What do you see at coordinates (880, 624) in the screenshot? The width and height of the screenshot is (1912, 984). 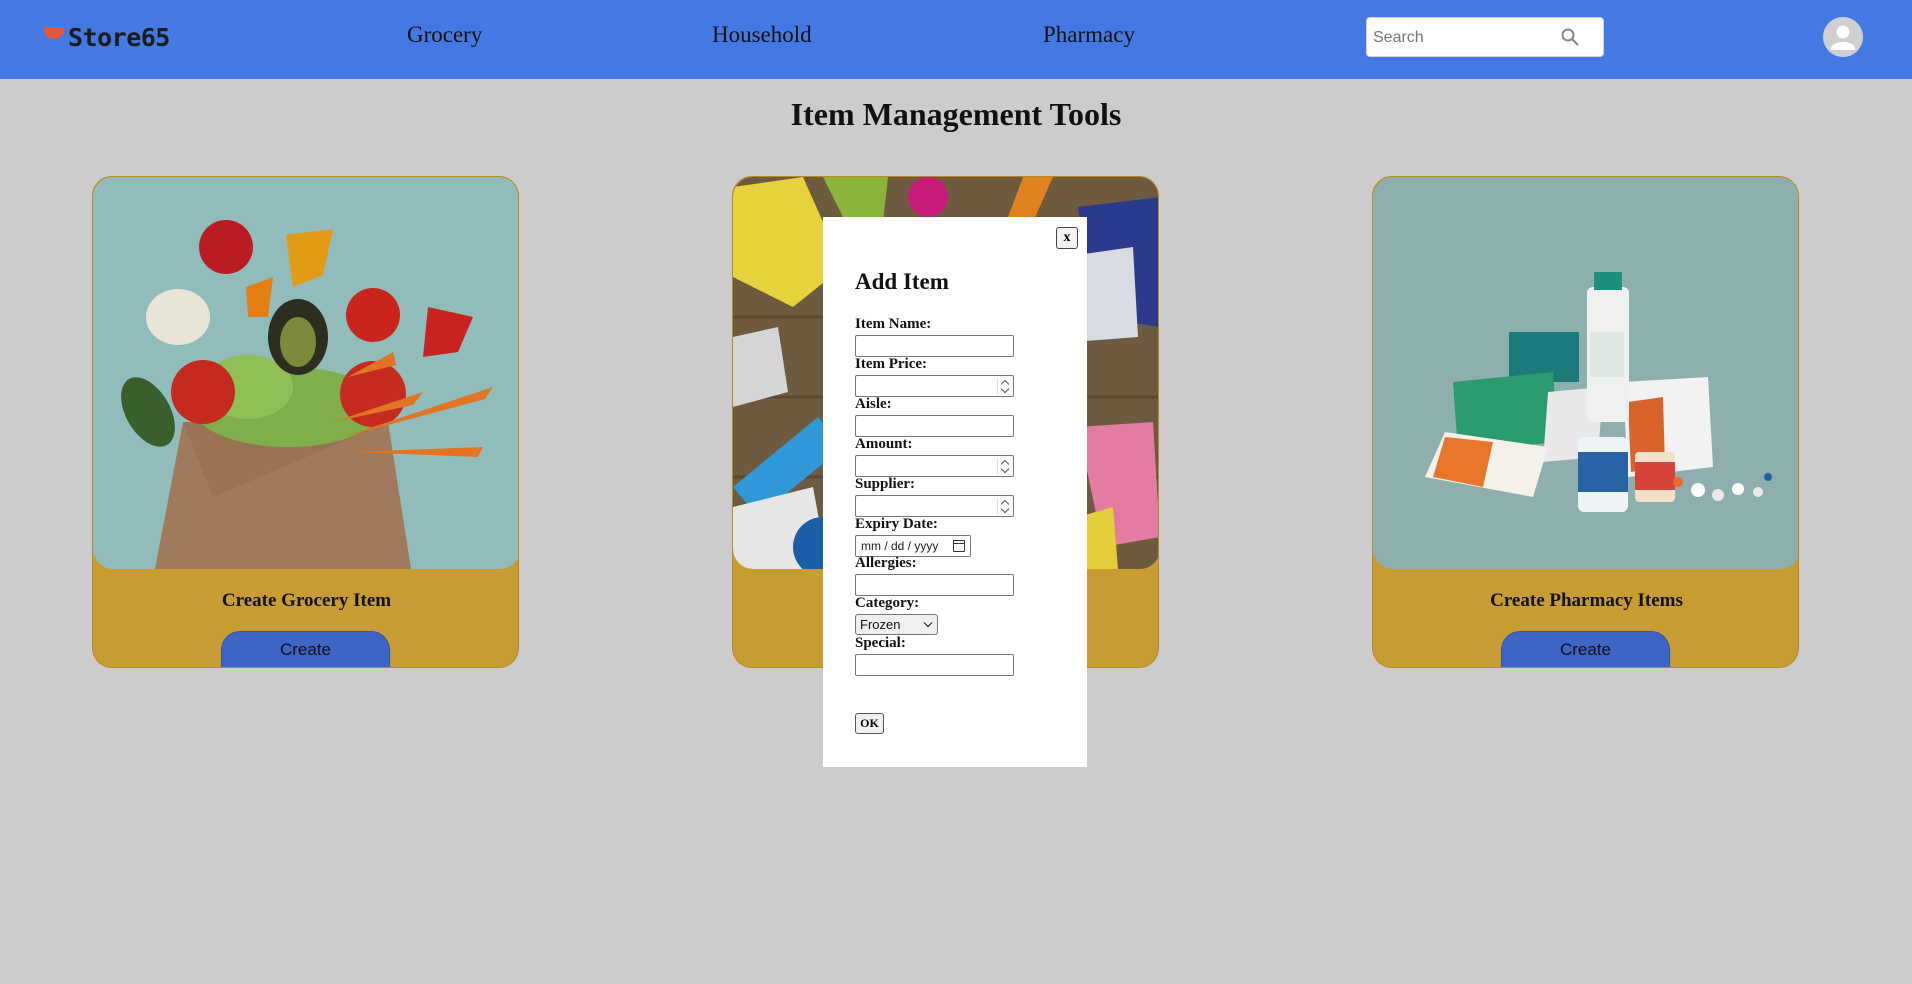 I see `category-selected-value: Frozen` at bounding box center [880, 624].